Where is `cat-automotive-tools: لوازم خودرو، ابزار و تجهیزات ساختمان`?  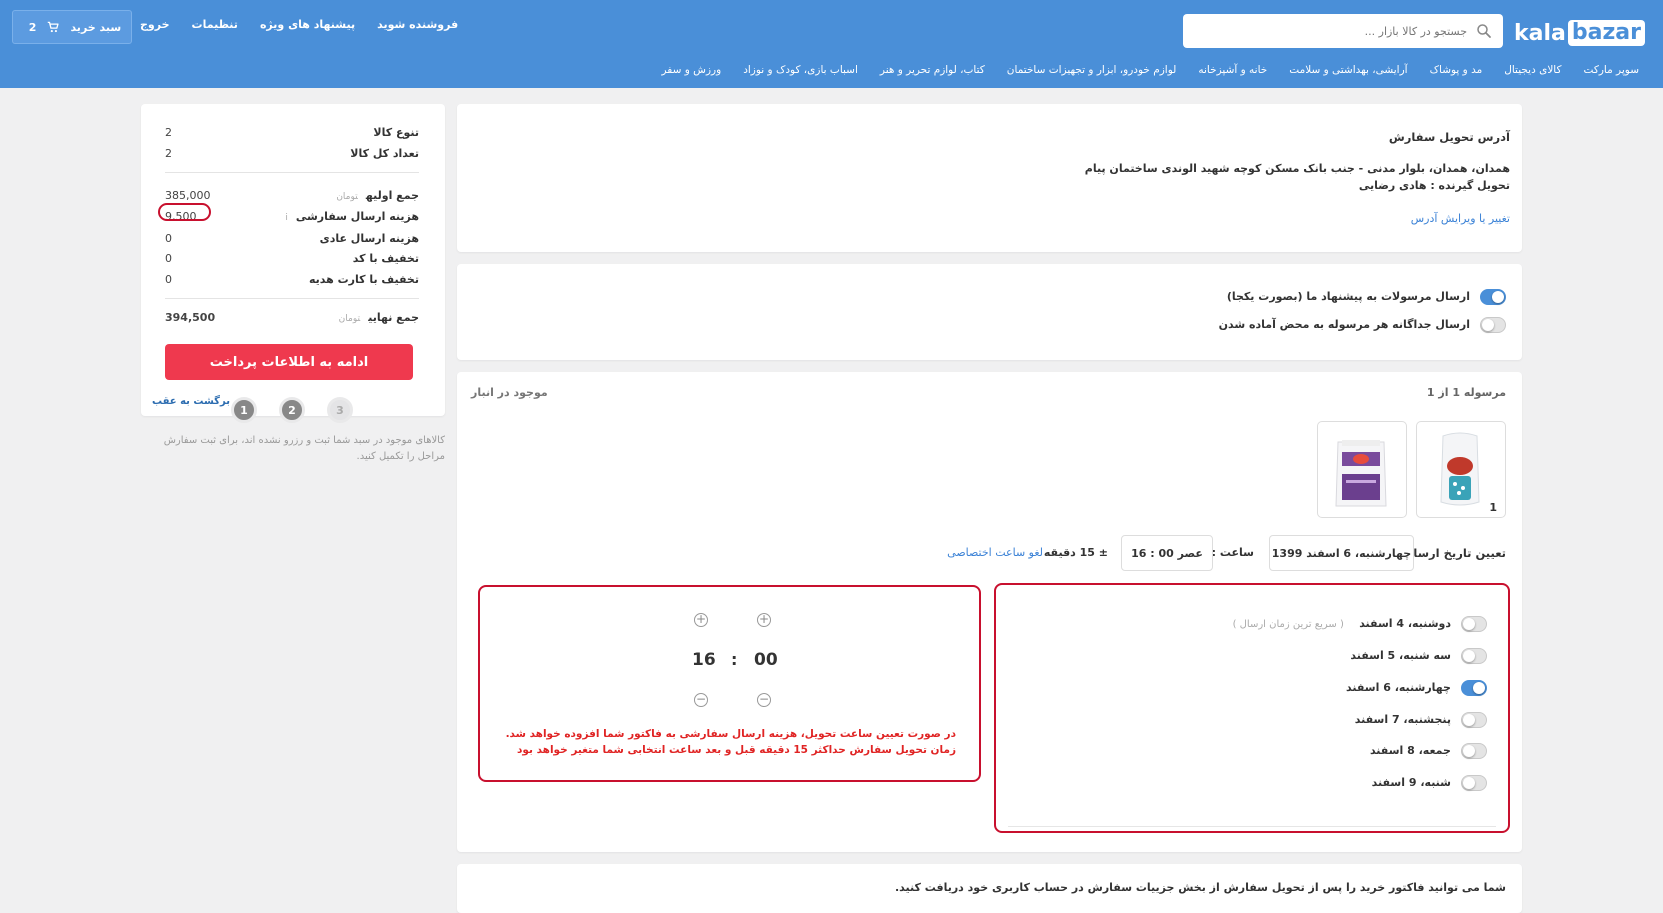
cat-automotive-tools: لوازم خودرو، ابزار و تجهیزات ساختمان is located at coordinates (1092, 70).